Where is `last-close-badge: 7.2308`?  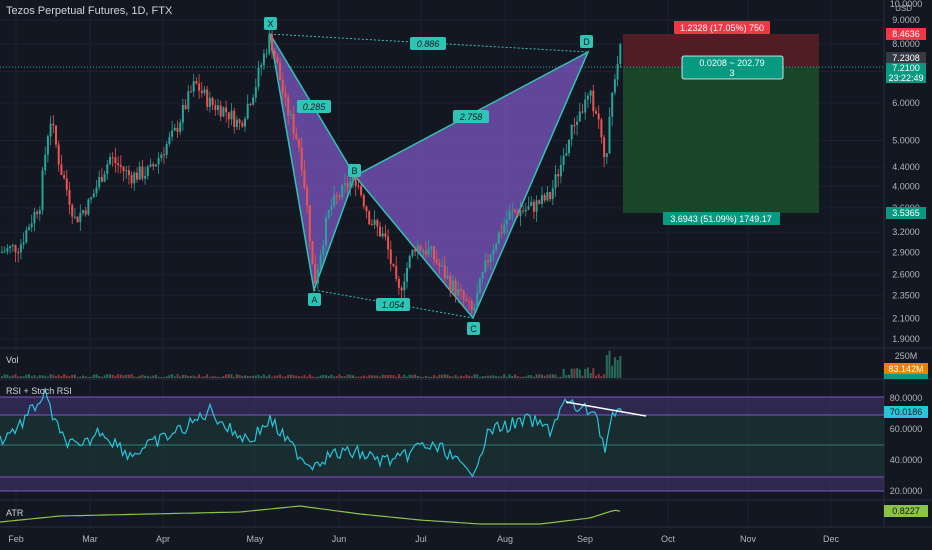
last-close-badge: 7.2308 is located at coordinates (906, 57).